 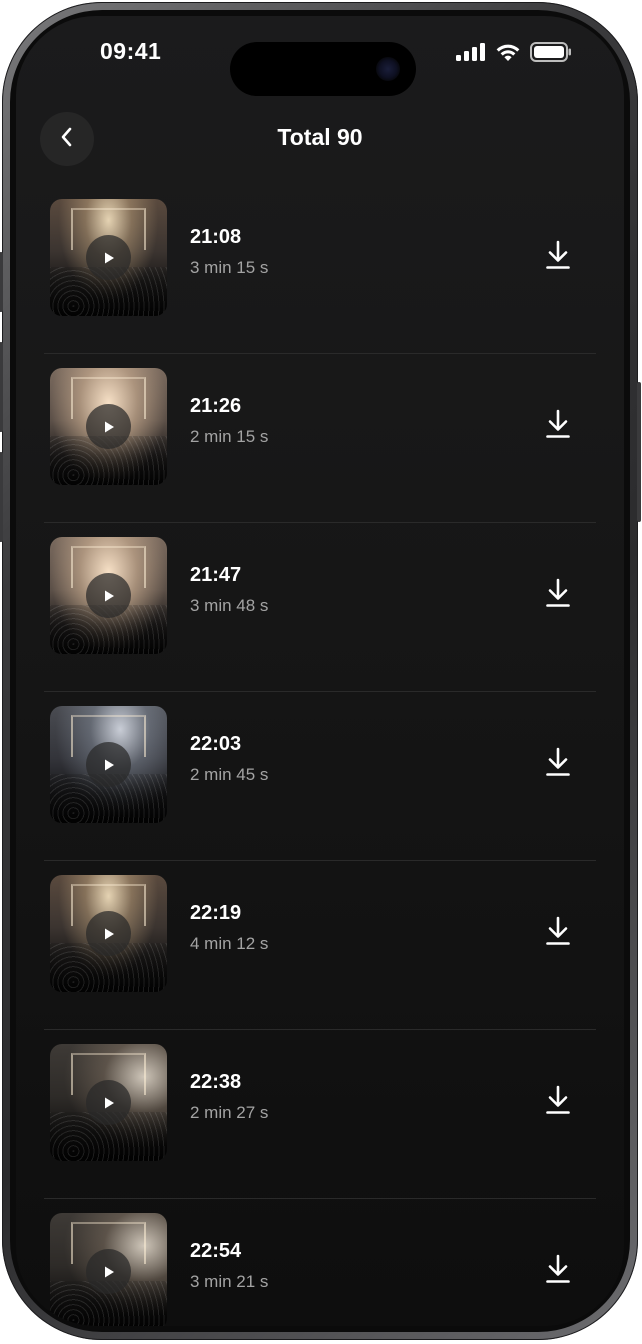 I want to click on video-time: 22:54, so click(x=216, y=1251).